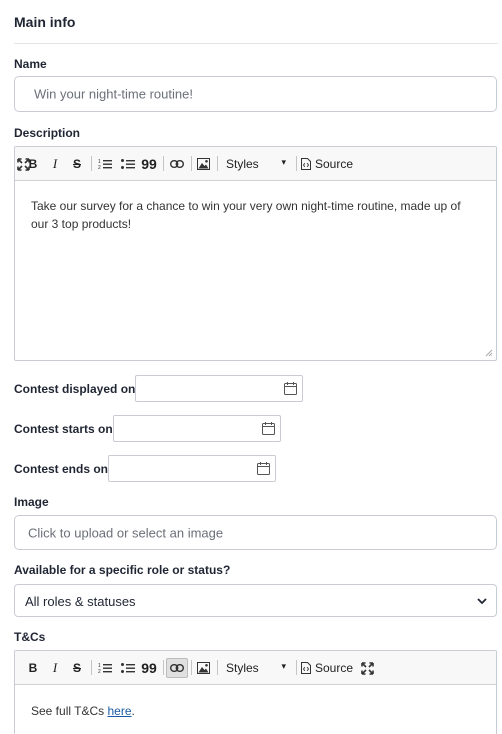 Image resolution: width=502 pixels, height=734 pixels. Describe the element at coordinates (119, 711) in the screenshot. I see `tcs-here-link: here` at that location.